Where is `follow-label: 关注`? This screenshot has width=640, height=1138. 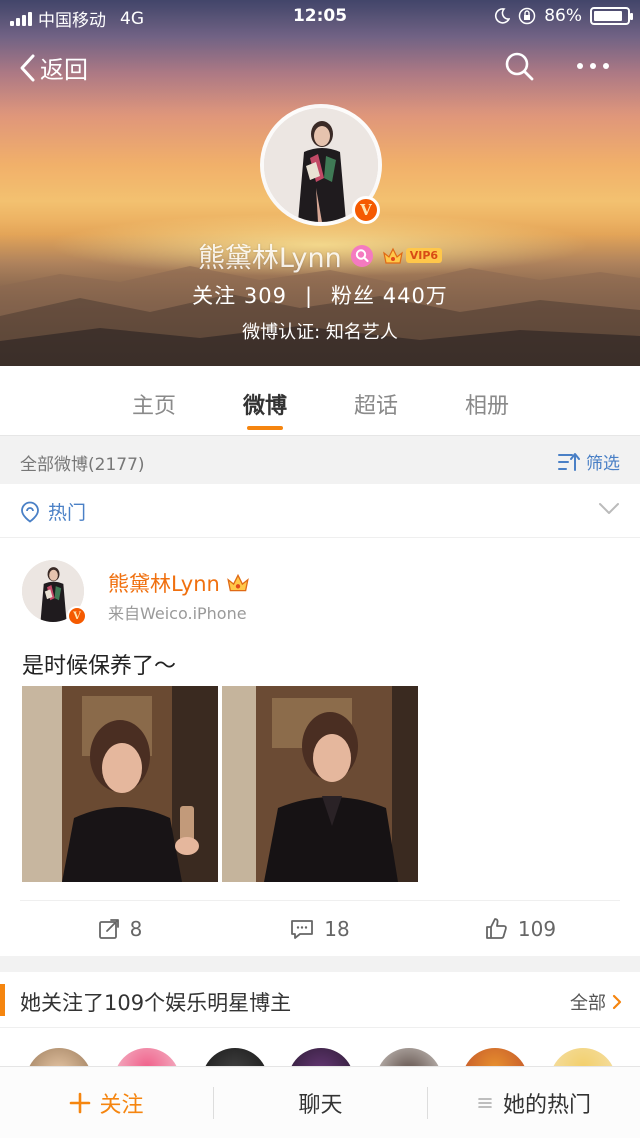
follow-label: 关注 is located at coordinates (121, 1105).